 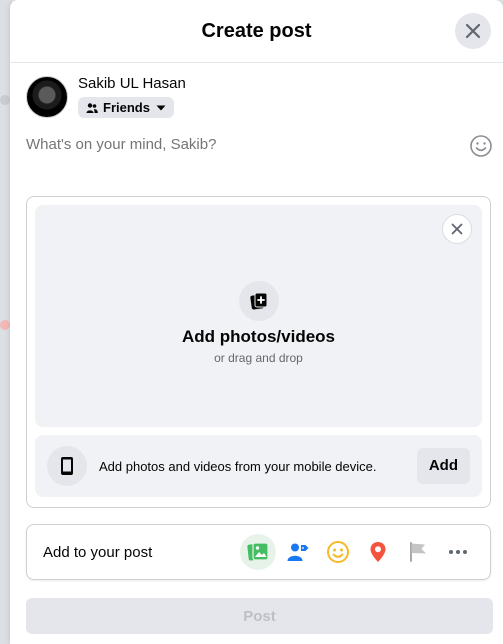 I want to click on feeling-icon, so click(x=338, y=552).